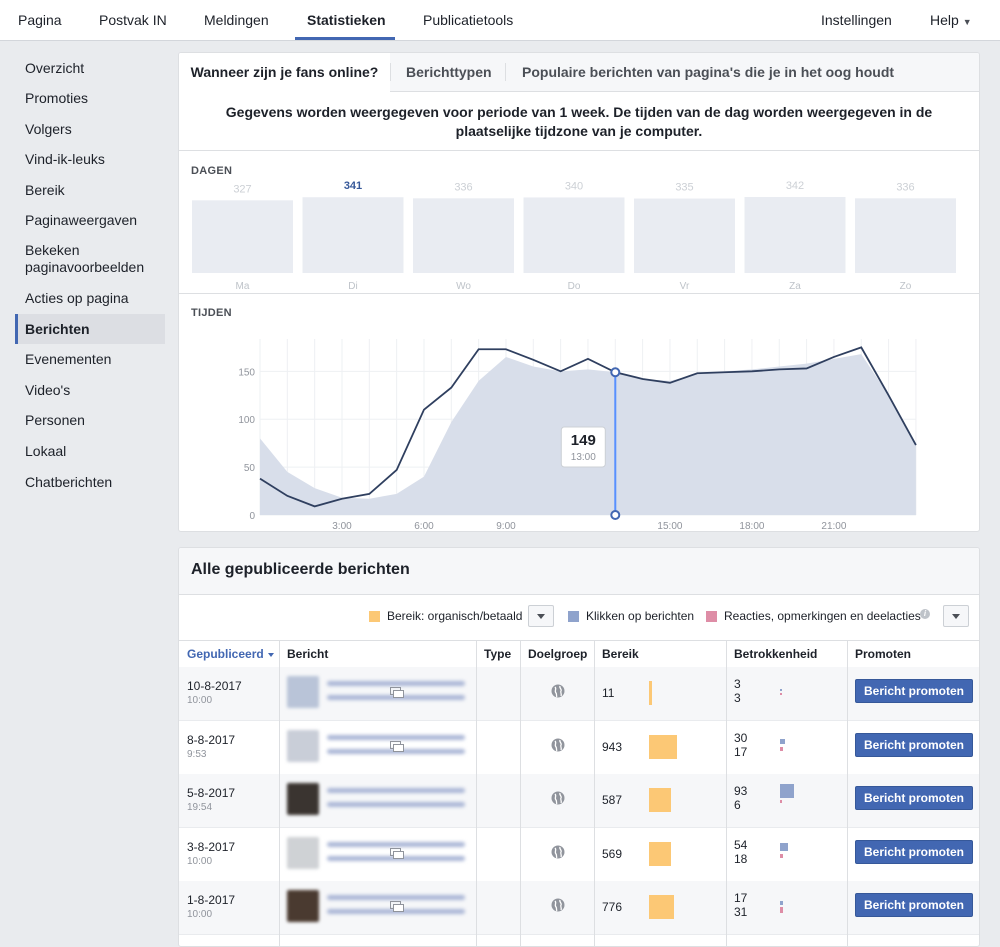 This screenshot has width=1000, height=947. Describe the element at coordinates (90, 129) in the screenshot. I see `sidebar-item-volgers: Volgers` at that location.